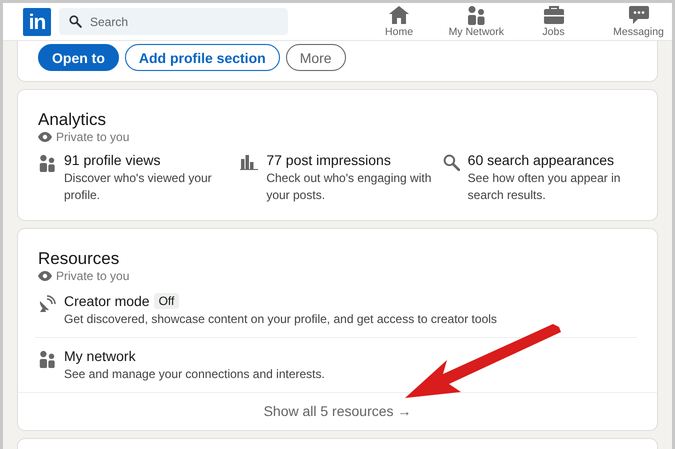  What do you see at coordinates (79, 258) in the screenshot?
I see `section-title: Resources` at bounding box center [79, 258].